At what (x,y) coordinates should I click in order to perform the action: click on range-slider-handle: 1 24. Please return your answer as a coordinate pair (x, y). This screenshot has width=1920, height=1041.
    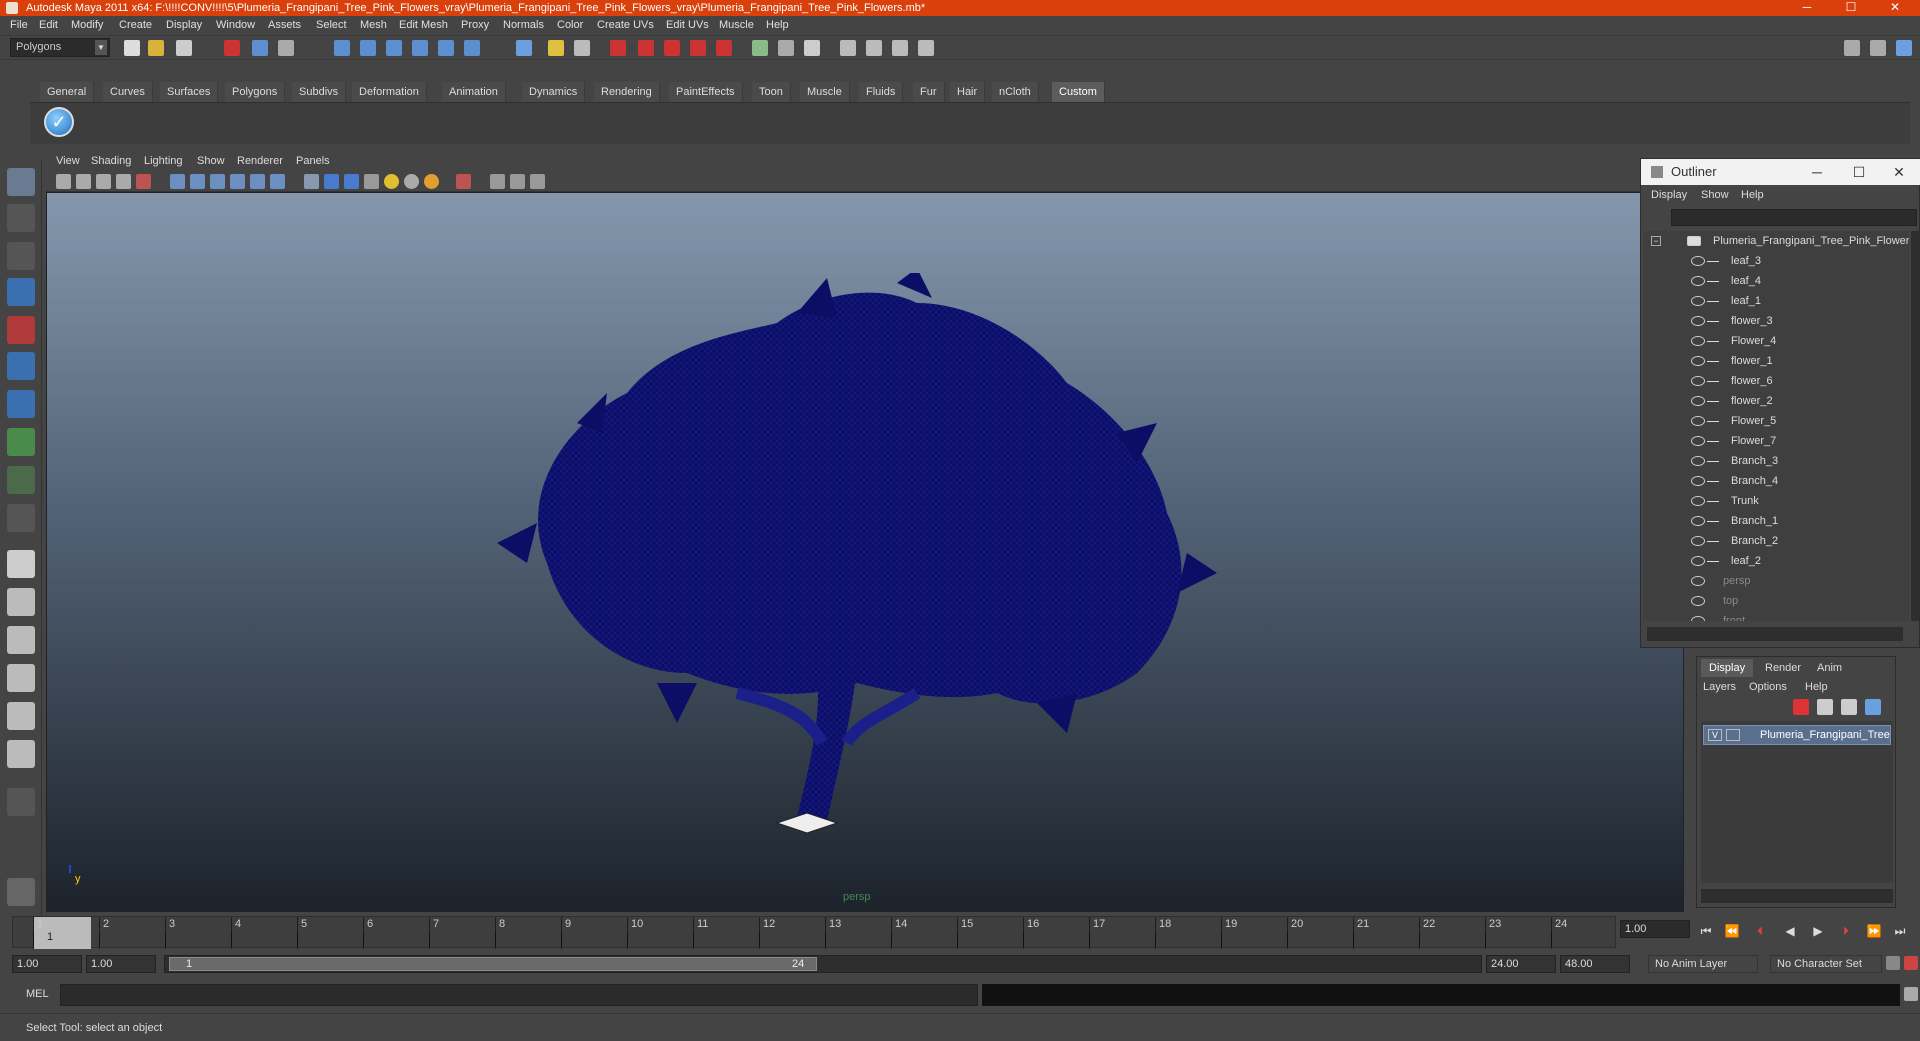
    Looking at the image, I should click on (493, 964).